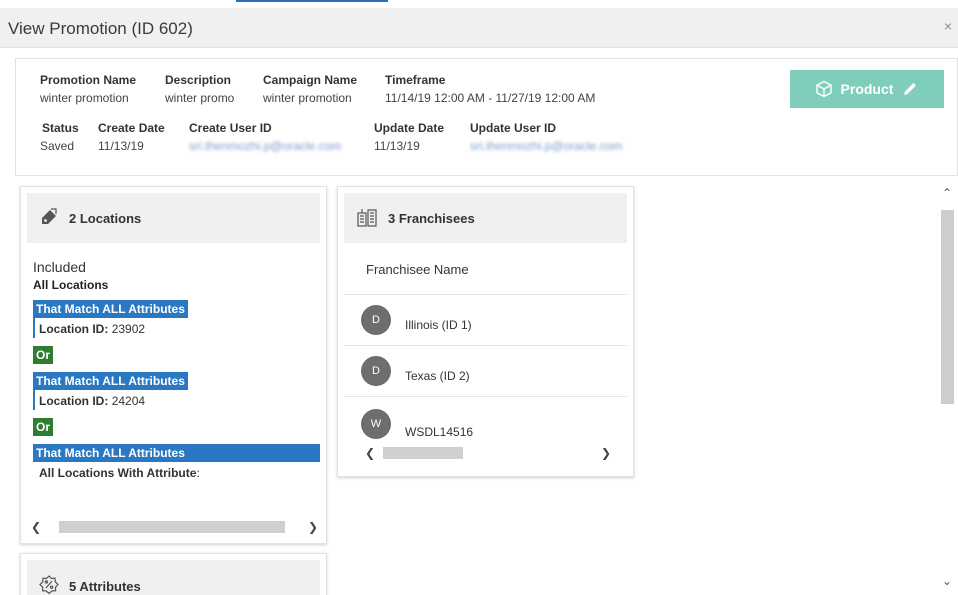  Describe the element at coordinates (824, 89) in the screenshot. I see `cube-icon` at that location.